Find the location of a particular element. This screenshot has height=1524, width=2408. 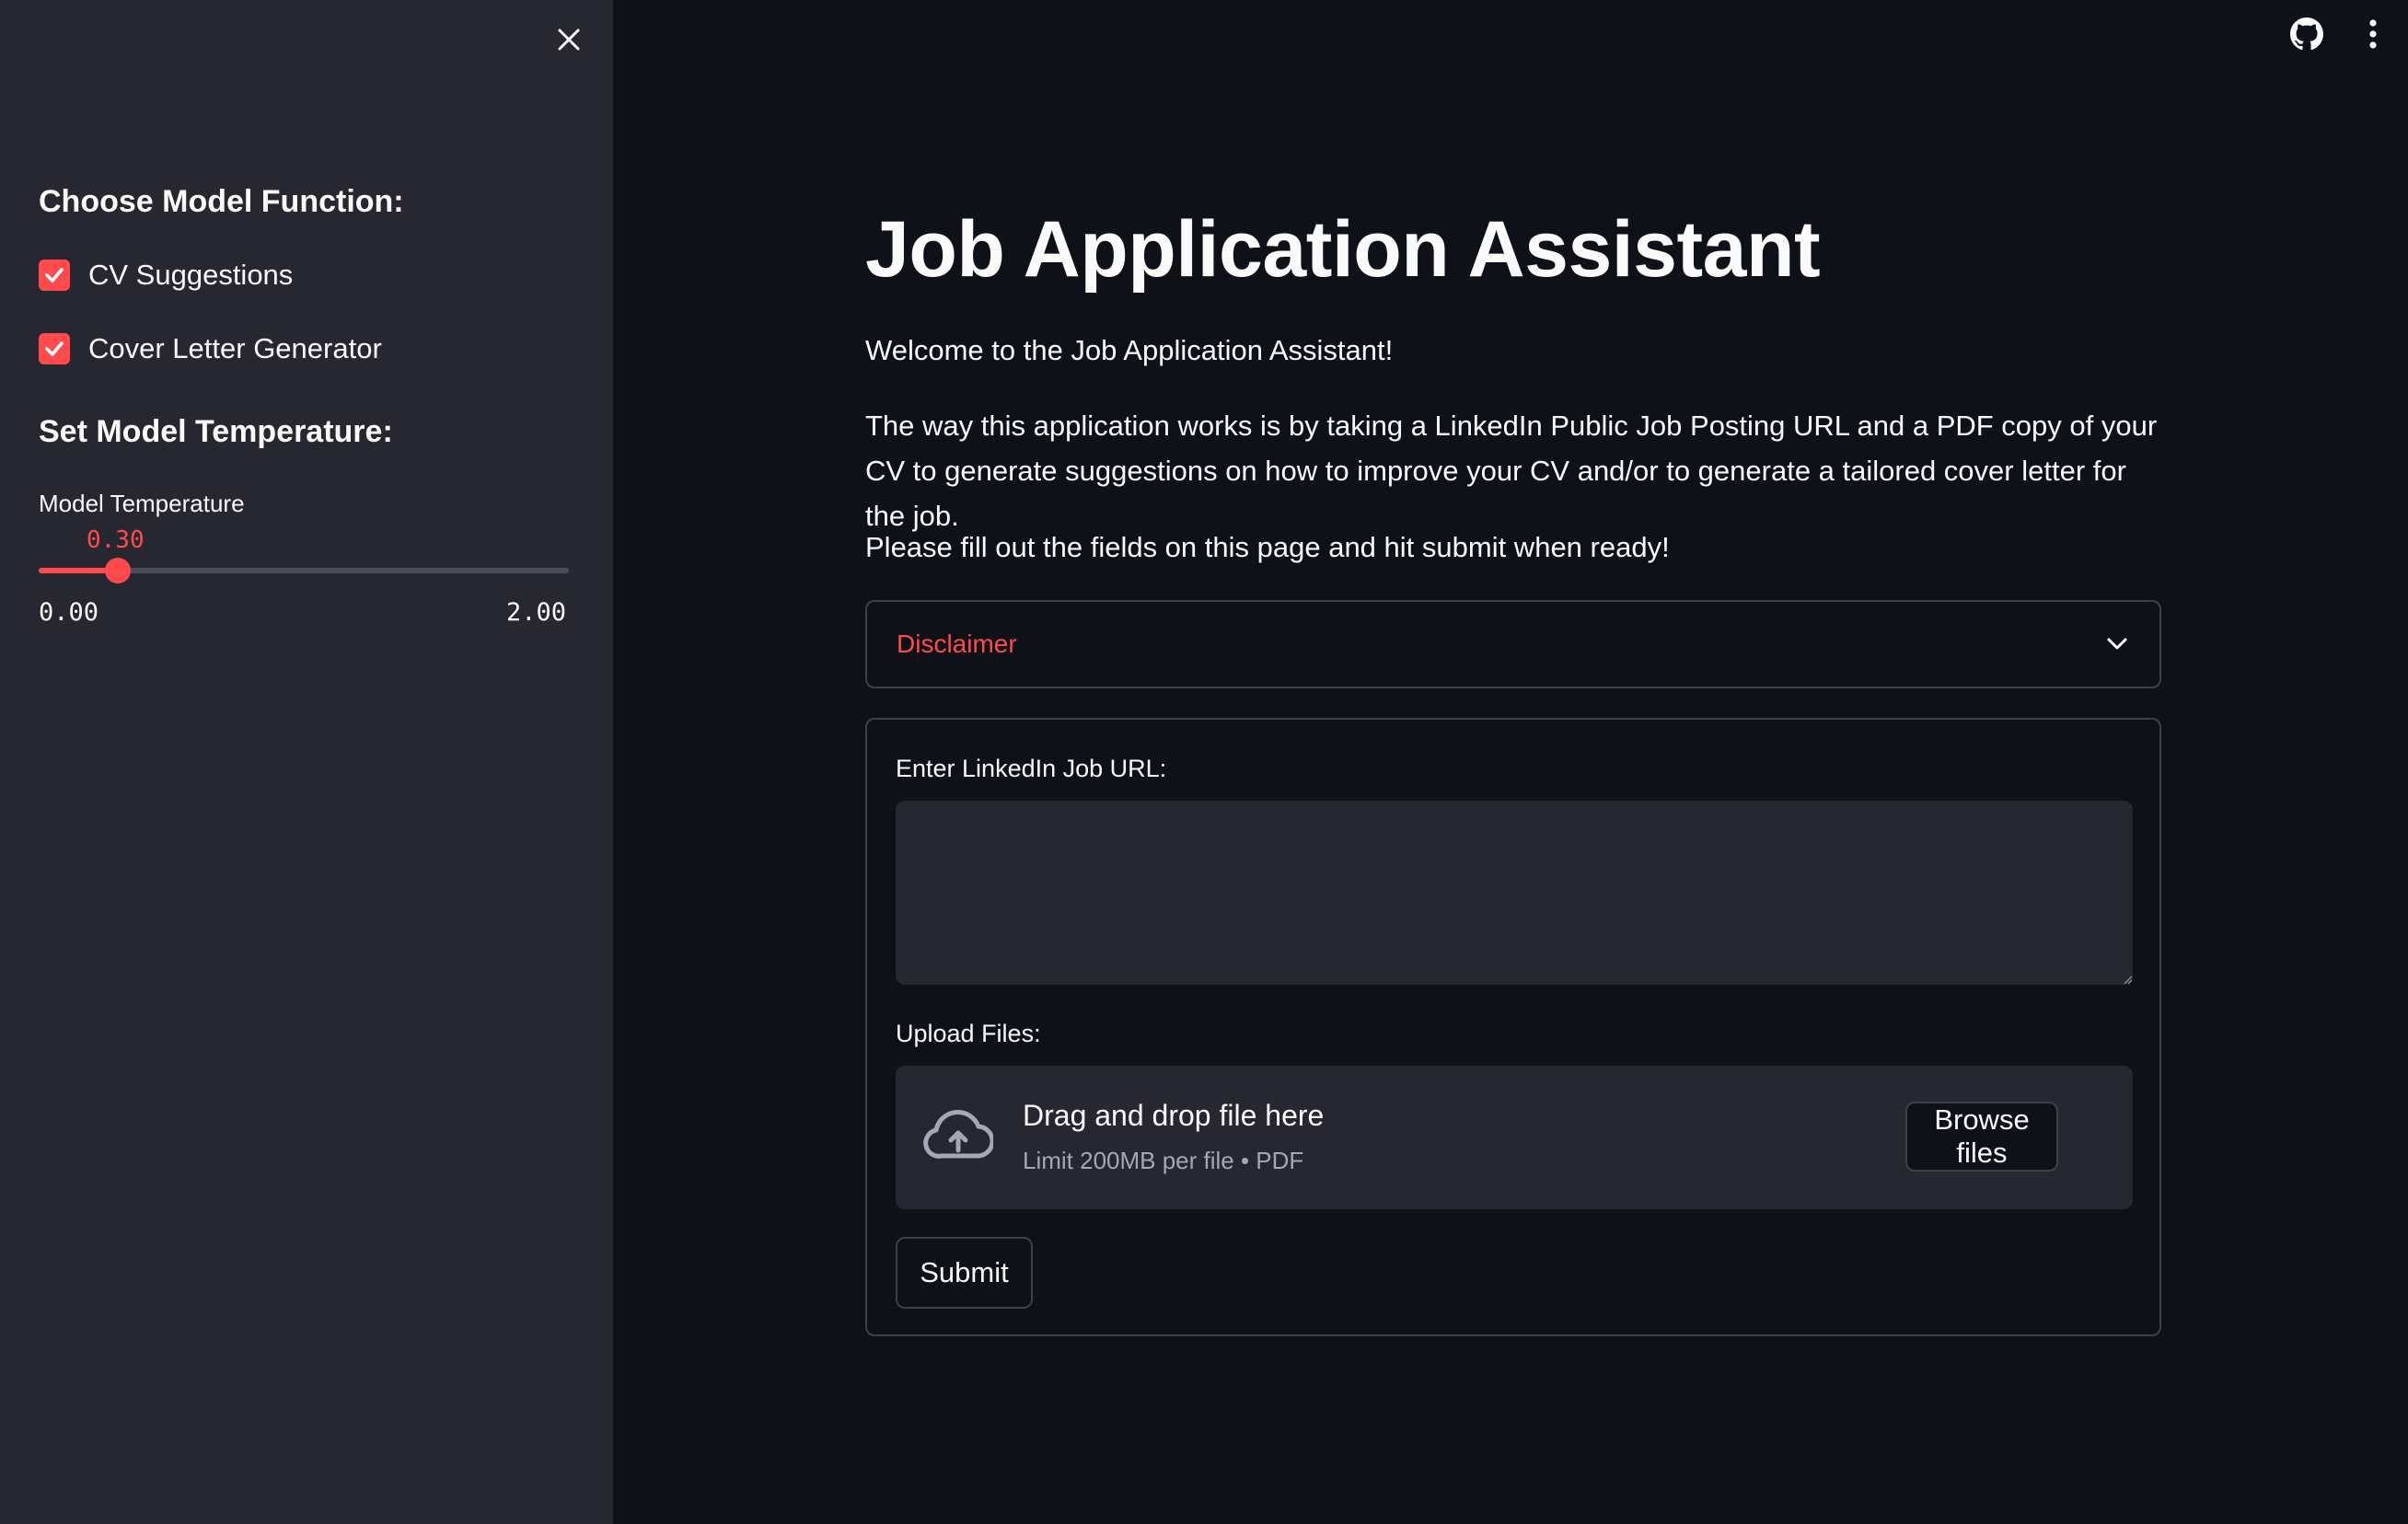

upload-label: Upload Files: is located at coordinates (968, 1033).